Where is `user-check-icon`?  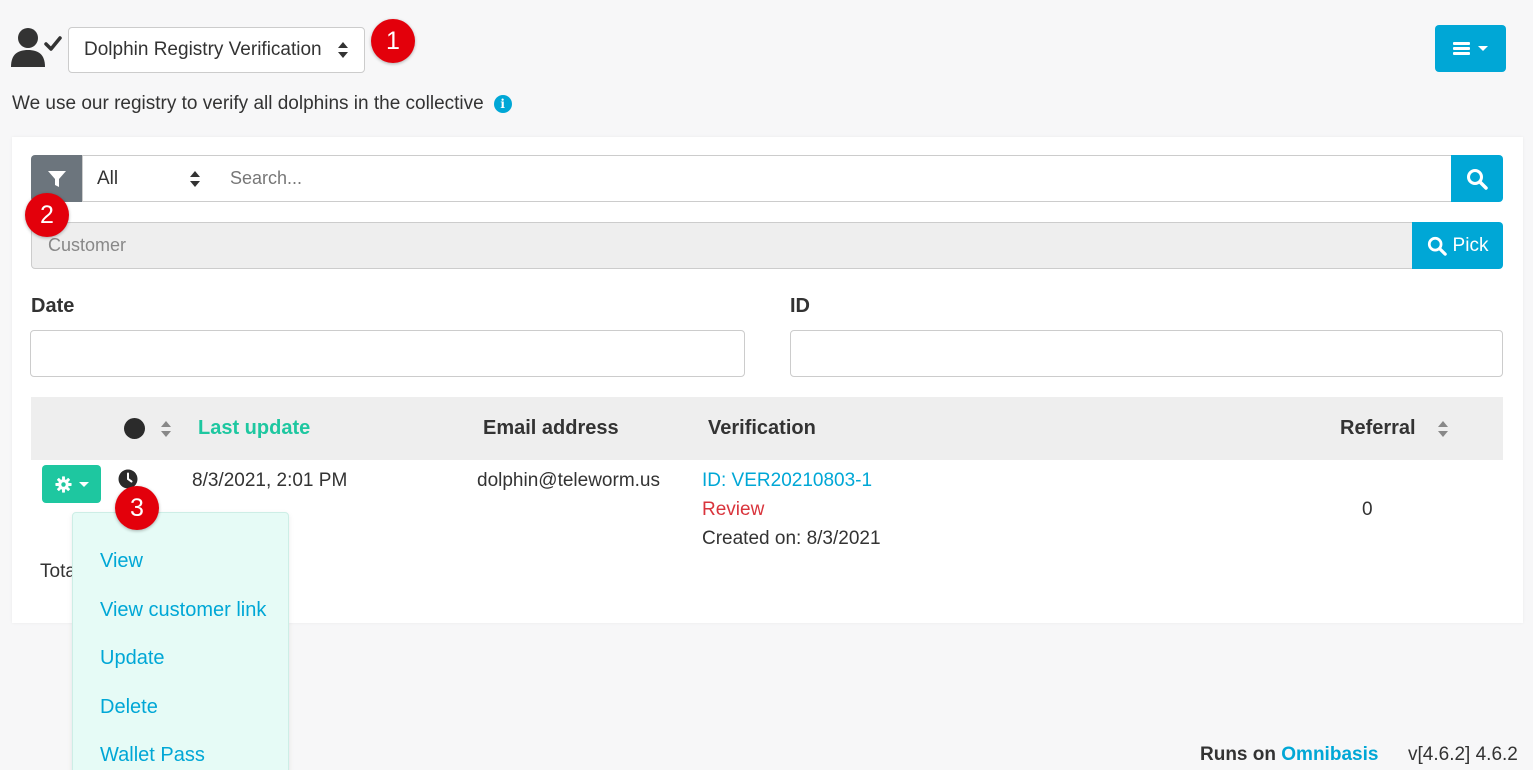 user-check-icon is located at coordinates (36, 47).